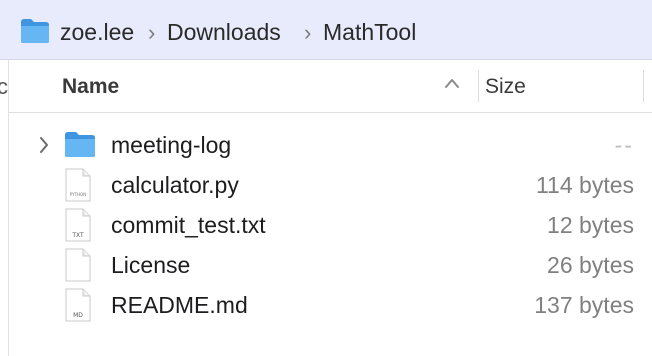 The image size is (652, 356). I want to click on file-name: calculator.py, so click(175, 185).